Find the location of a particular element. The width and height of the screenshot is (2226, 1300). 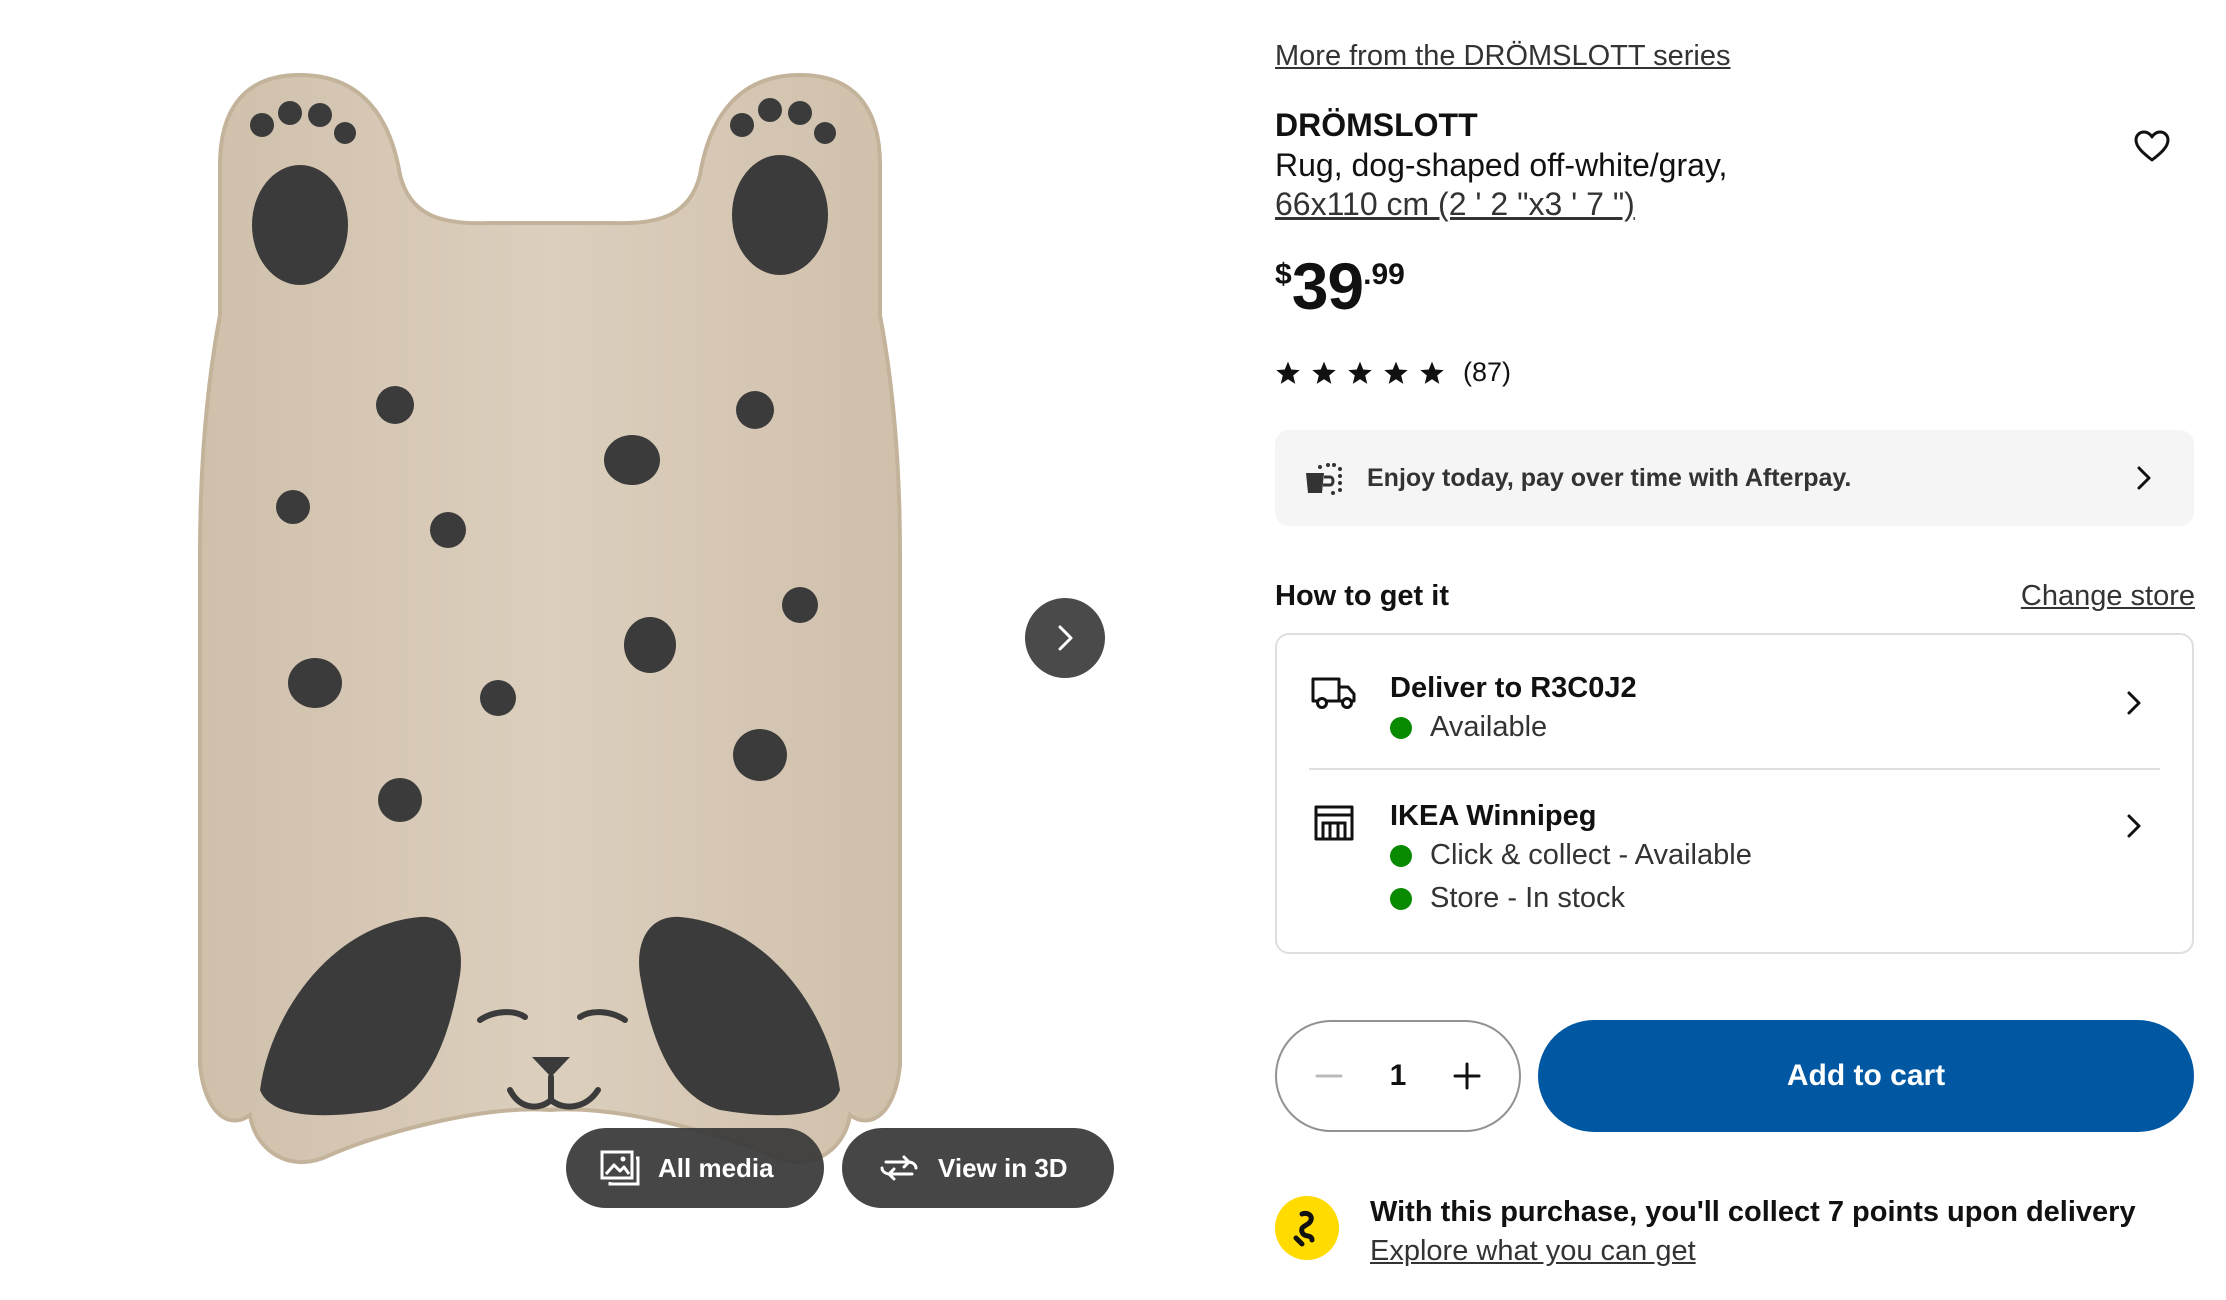

price-integer: 39 is located at coordinates (1327, 286).